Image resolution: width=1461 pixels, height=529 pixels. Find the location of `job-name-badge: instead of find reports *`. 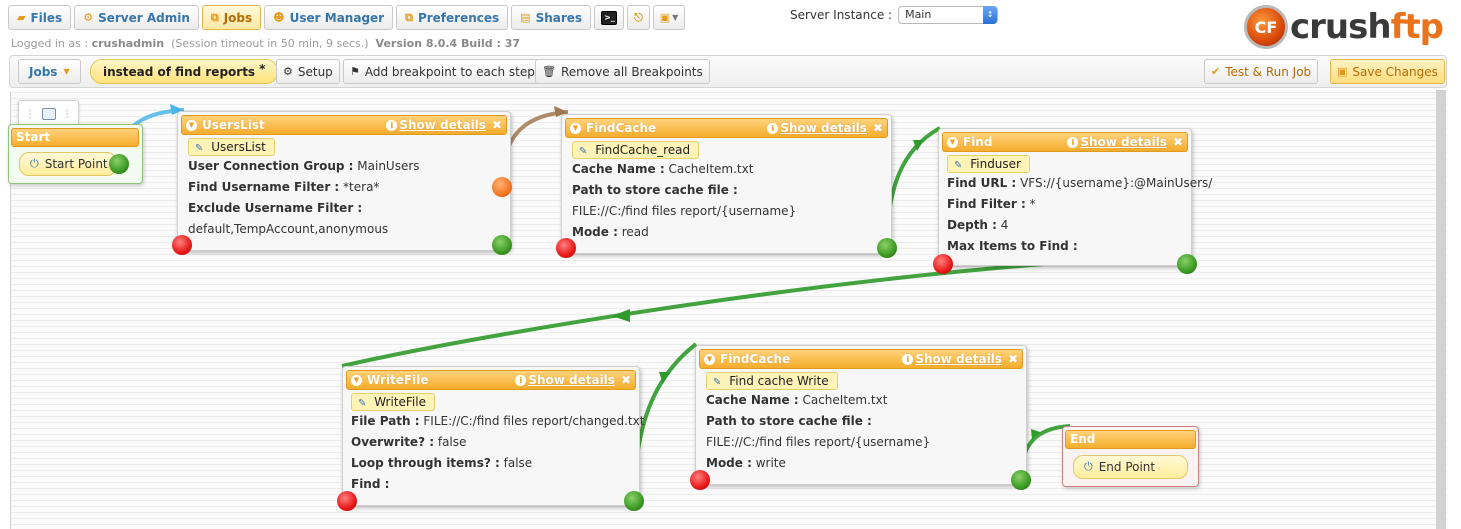

job-name-badge: instead of find reports * is located at coordinates (184, 71).